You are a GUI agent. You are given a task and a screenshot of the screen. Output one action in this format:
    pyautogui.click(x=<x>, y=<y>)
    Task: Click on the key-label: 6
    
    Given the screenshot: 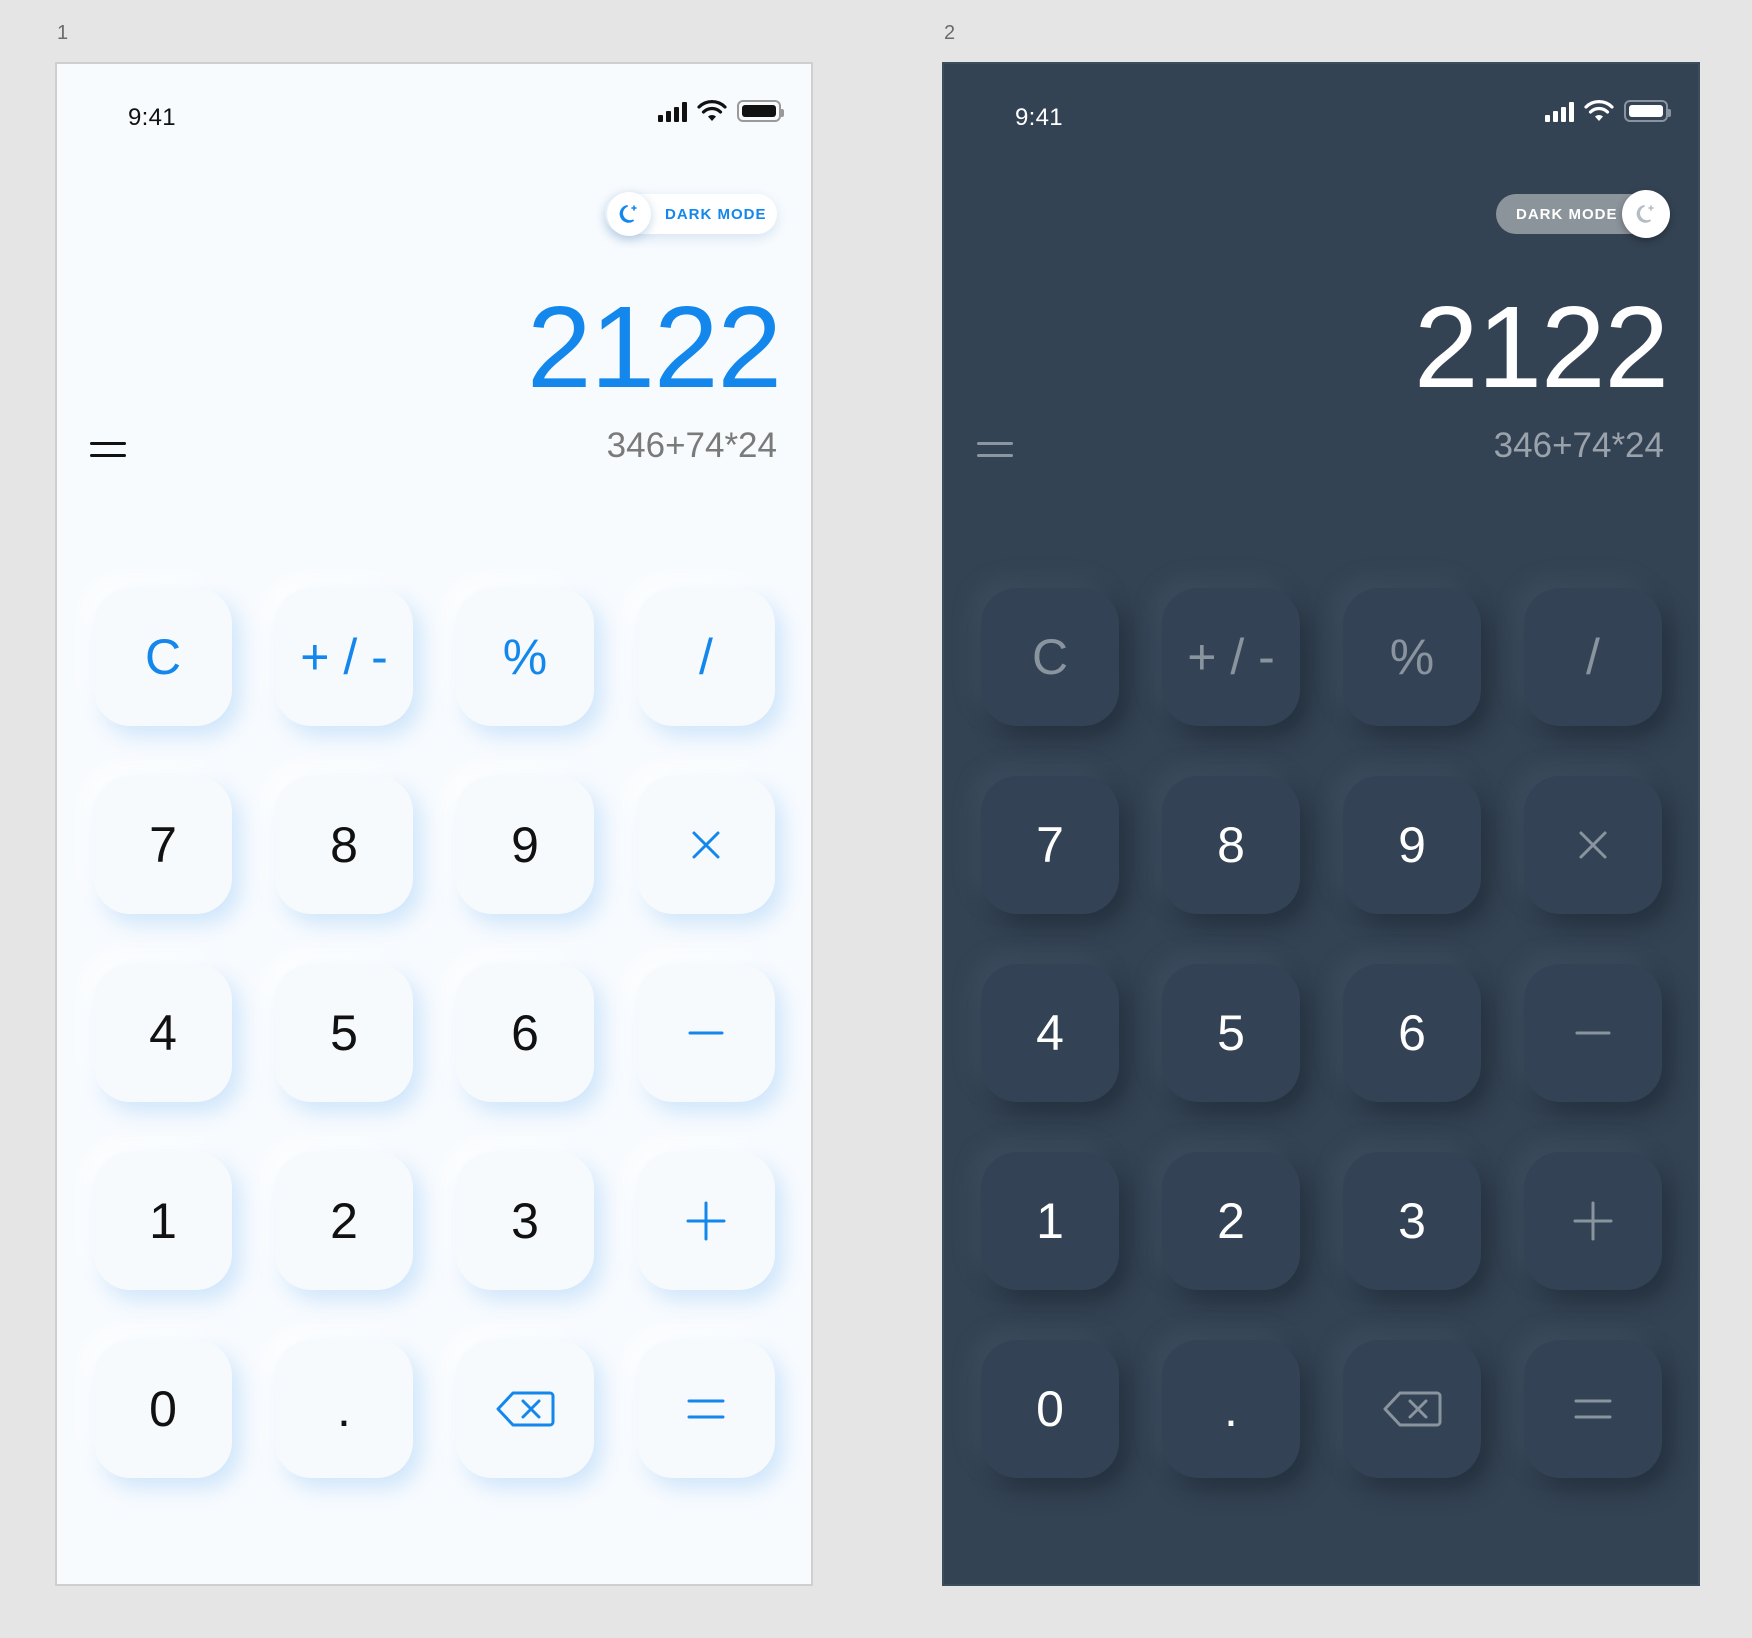 What is the action you would take?
    pyautogui.click(x=1412, y=1033)
    